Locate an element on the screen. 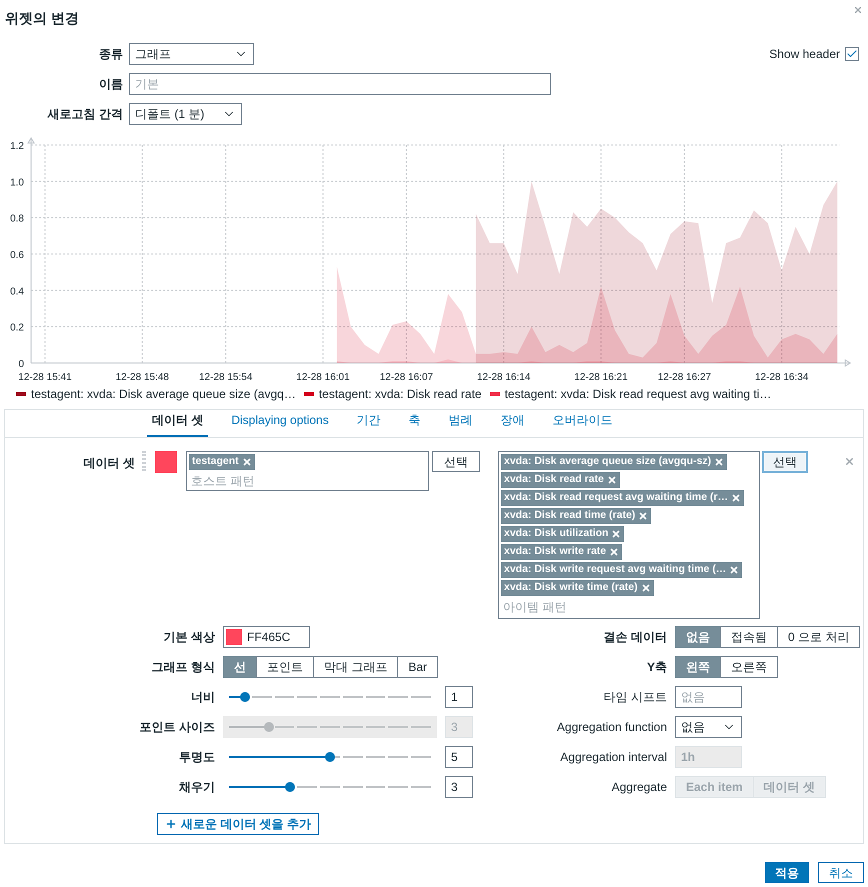 This screenshot has width=868, height=887. value-field: 3 is located at coordinates (459, 787).